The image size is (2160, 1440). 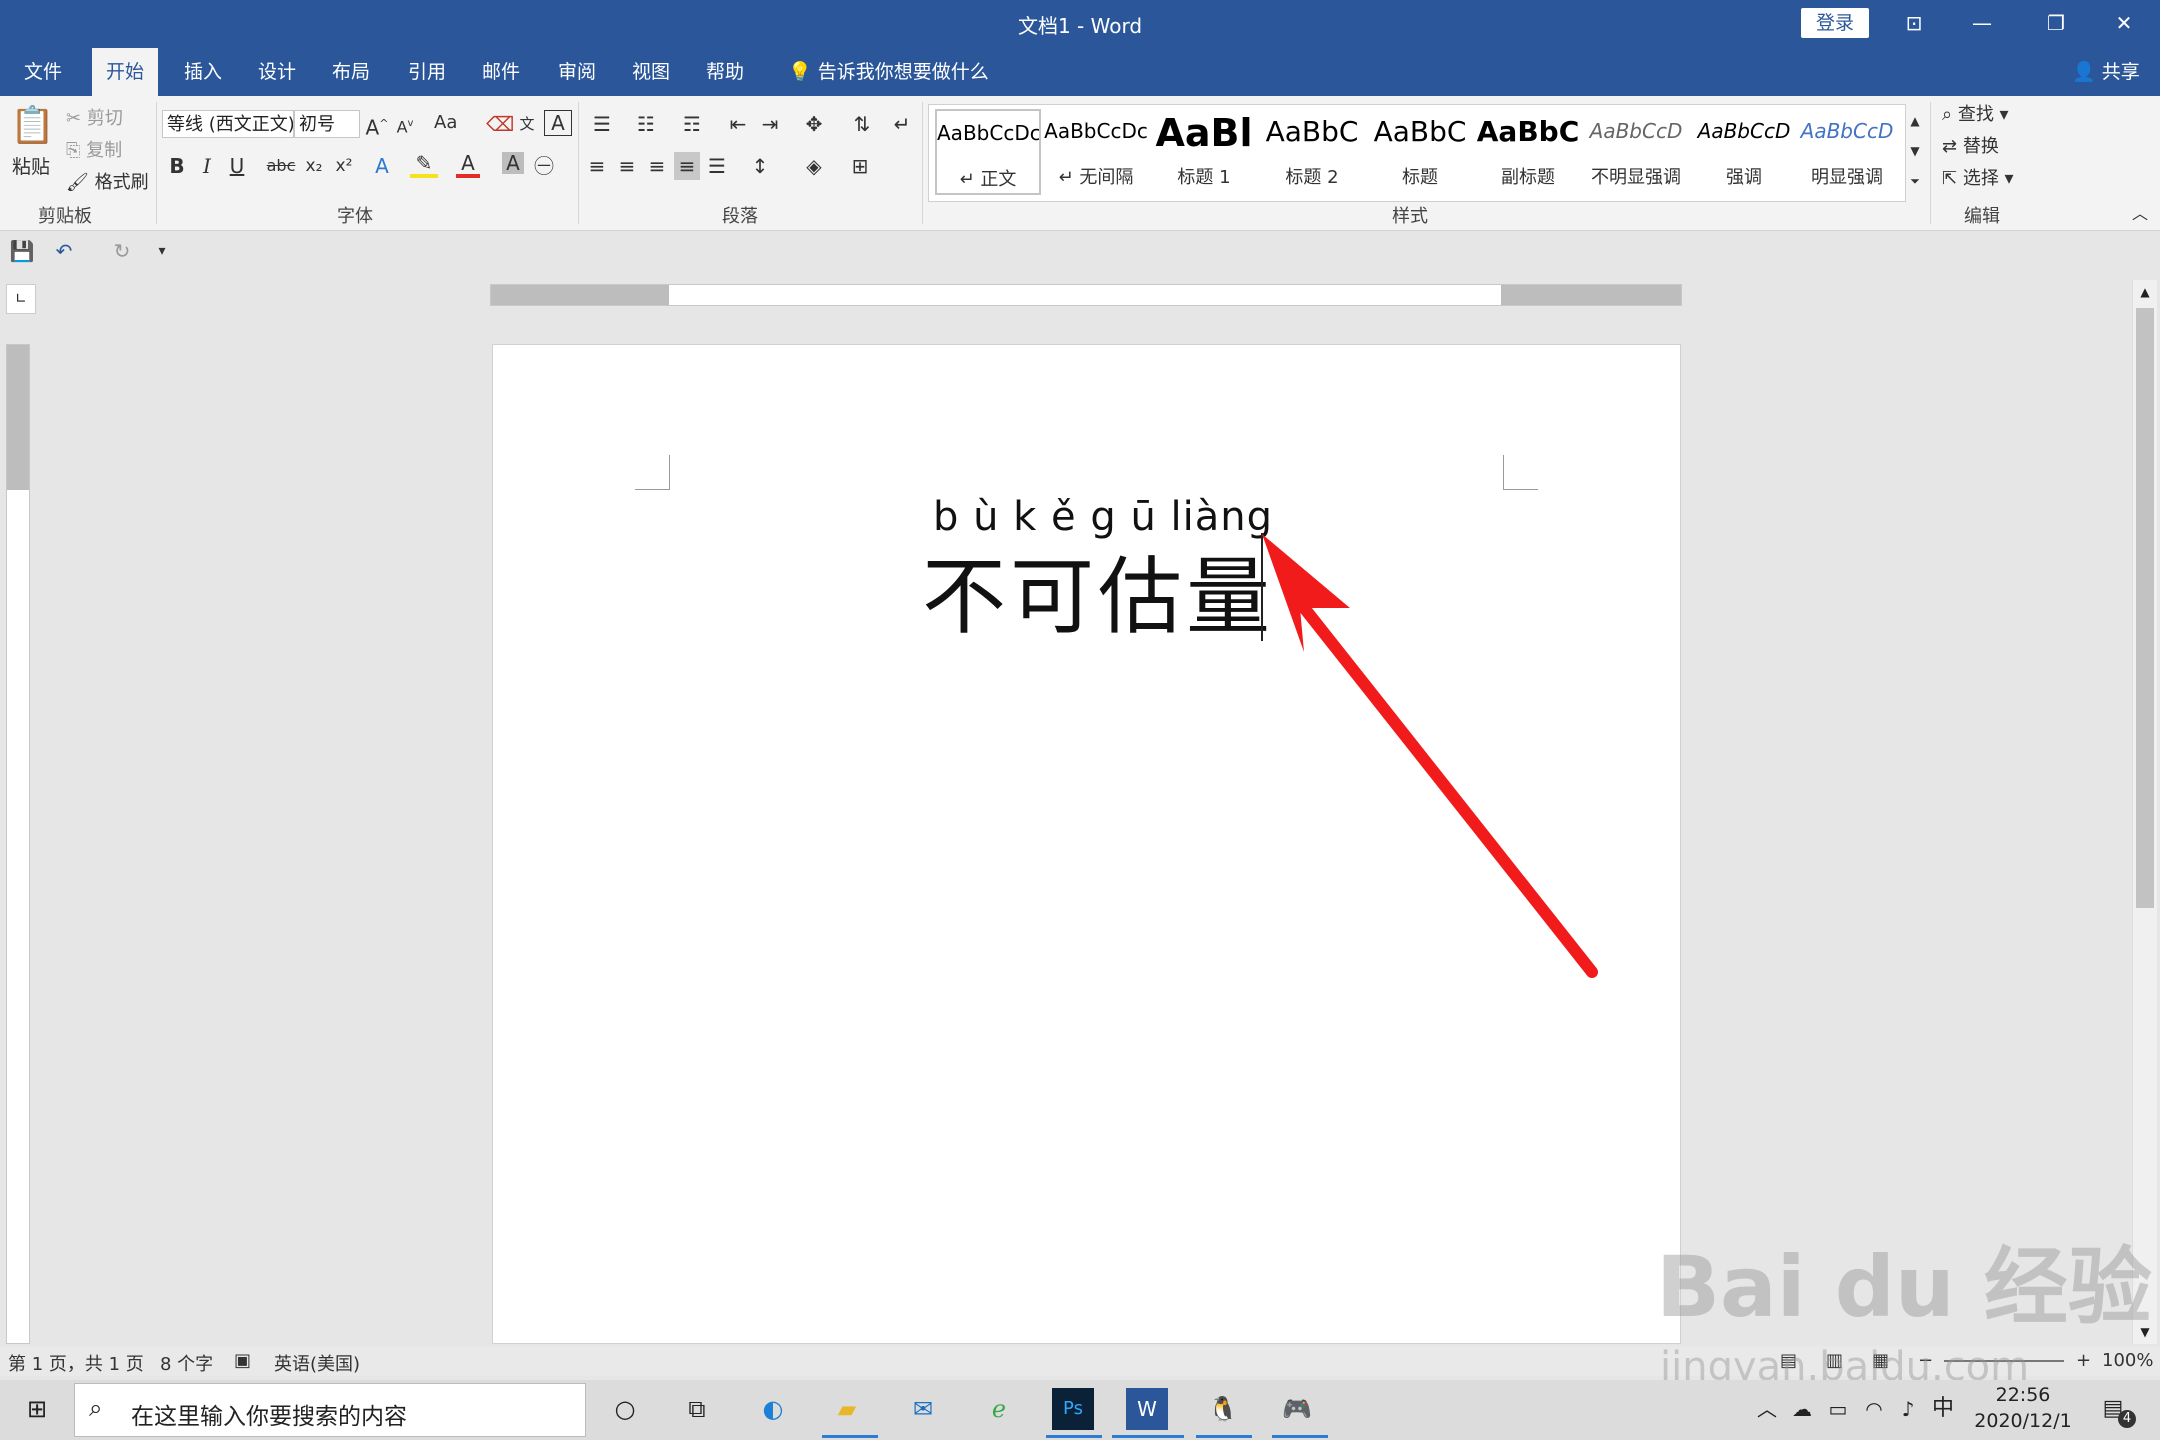 I want to click on grow-font-icon: A^, so click(x=377, y=126).